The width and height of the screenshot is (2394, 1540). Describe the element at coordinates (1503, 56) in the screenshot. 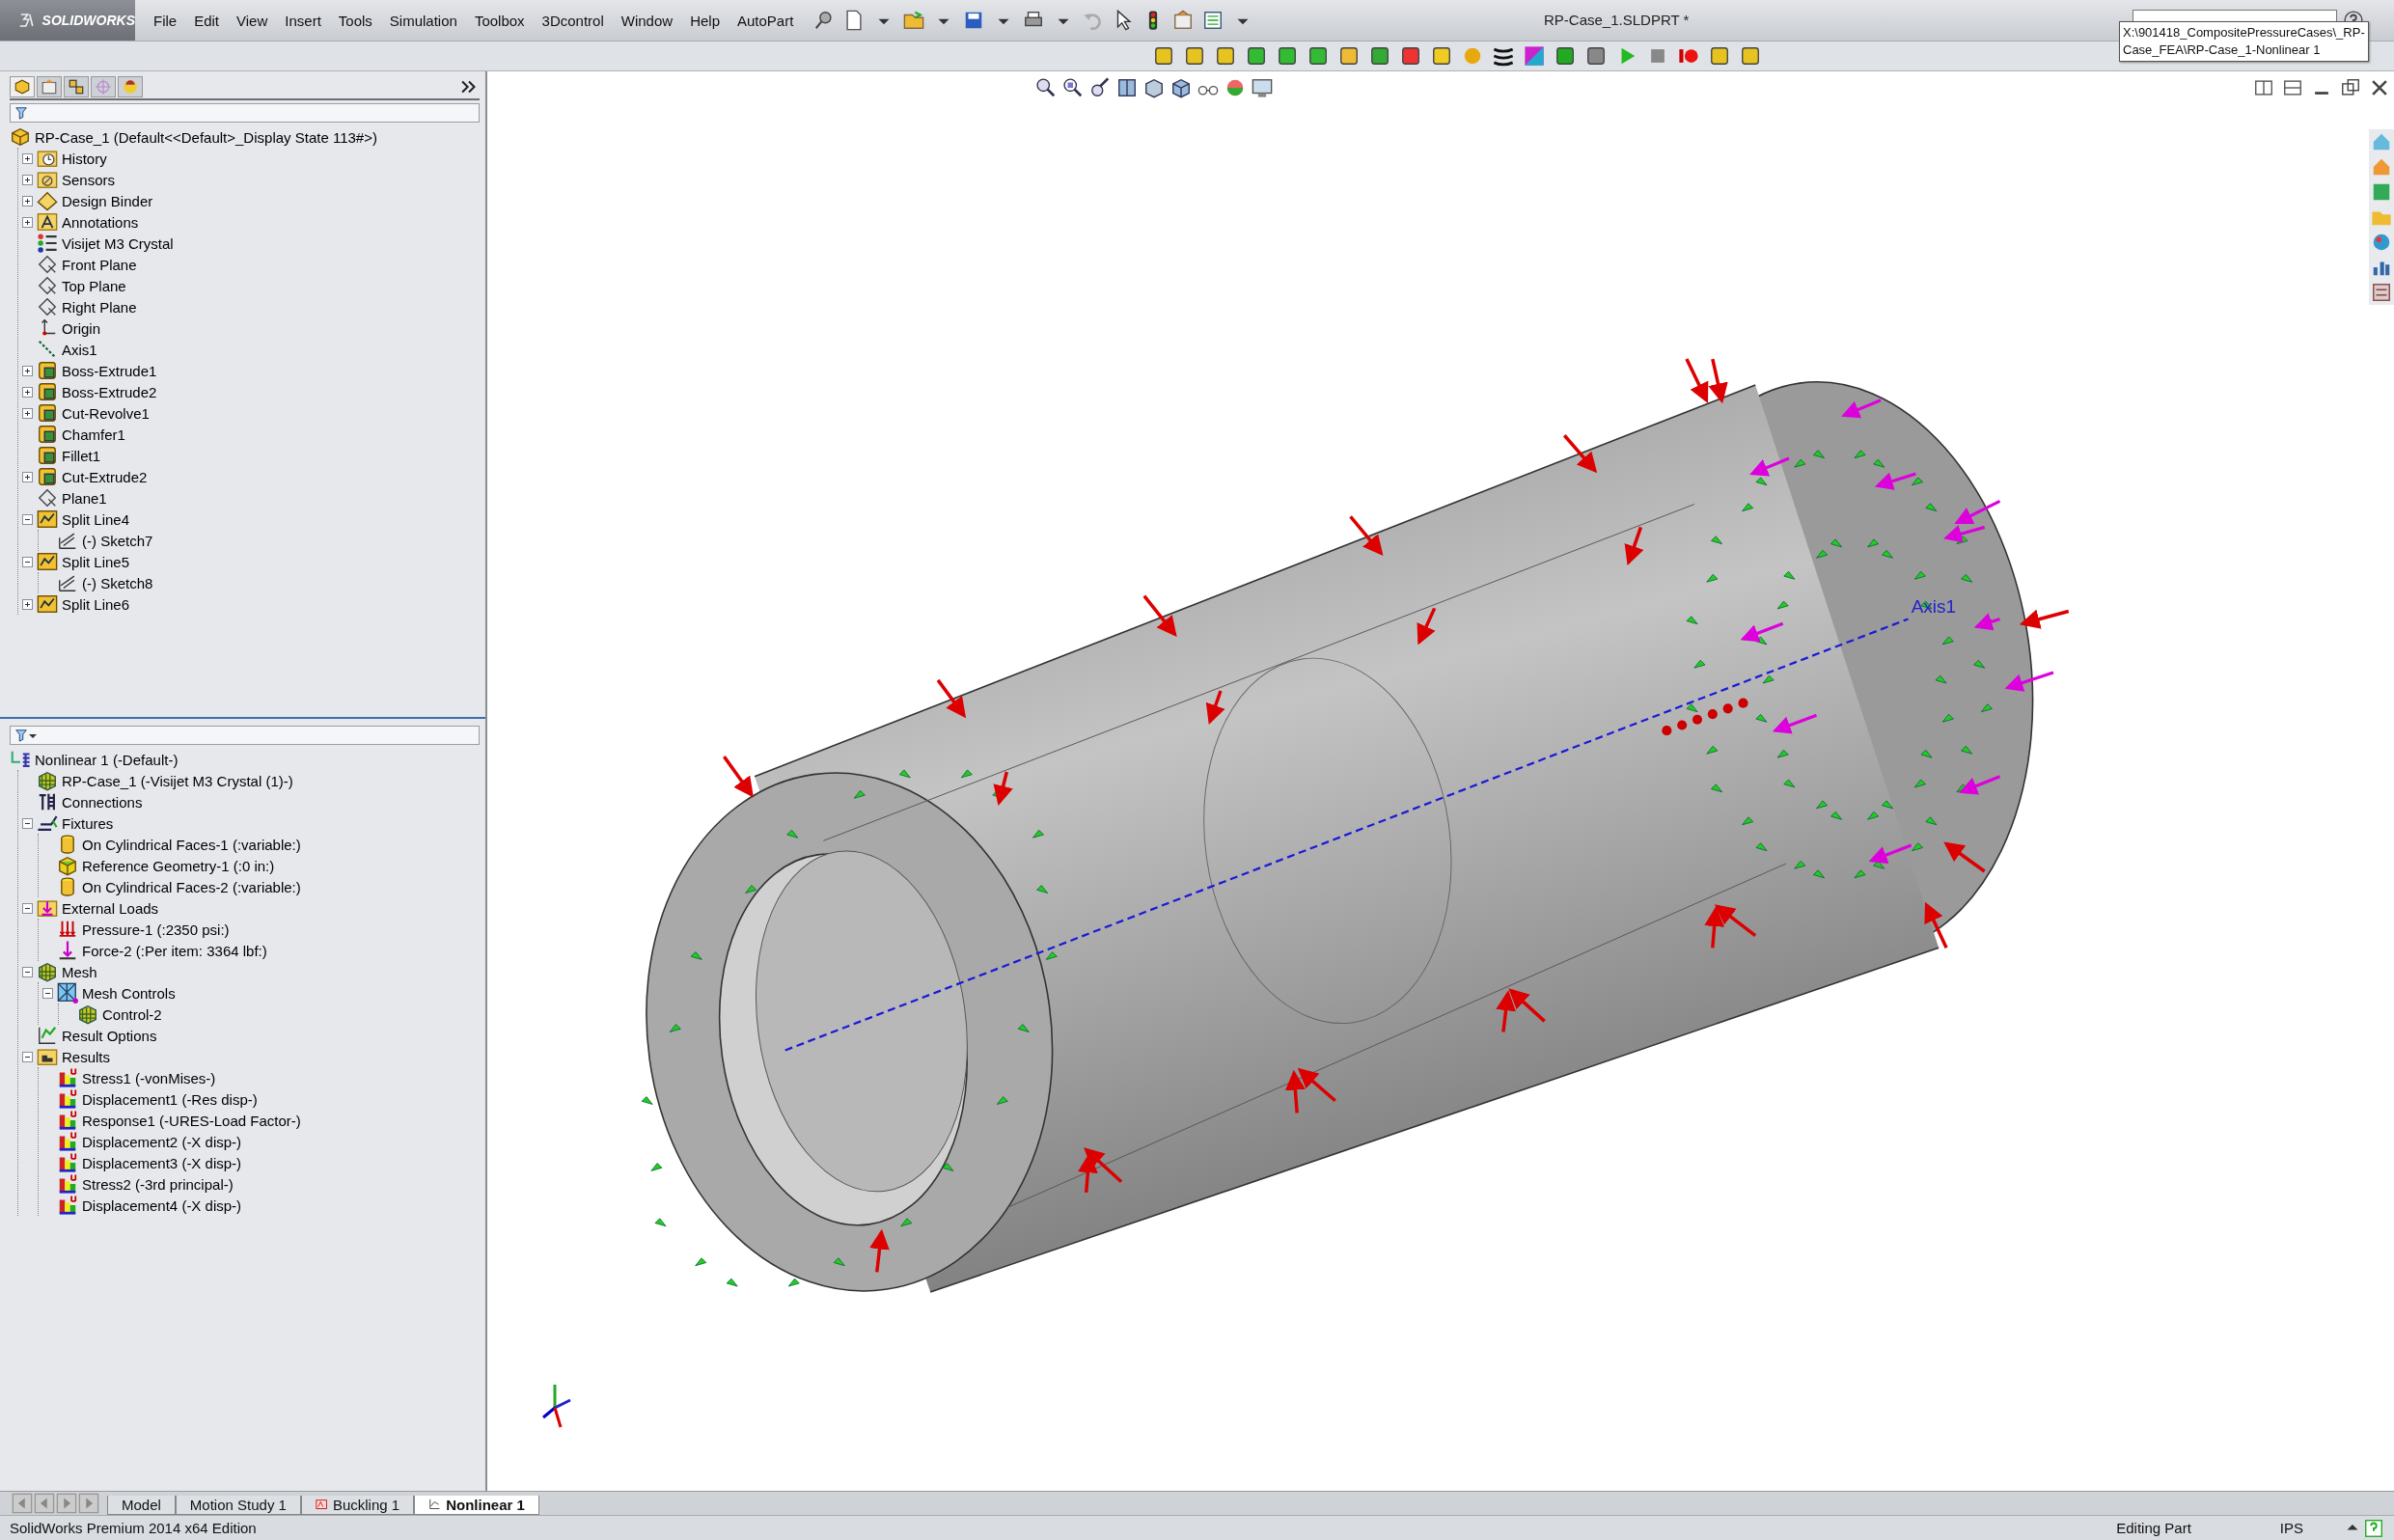

I see `stripes-icon` at that location.